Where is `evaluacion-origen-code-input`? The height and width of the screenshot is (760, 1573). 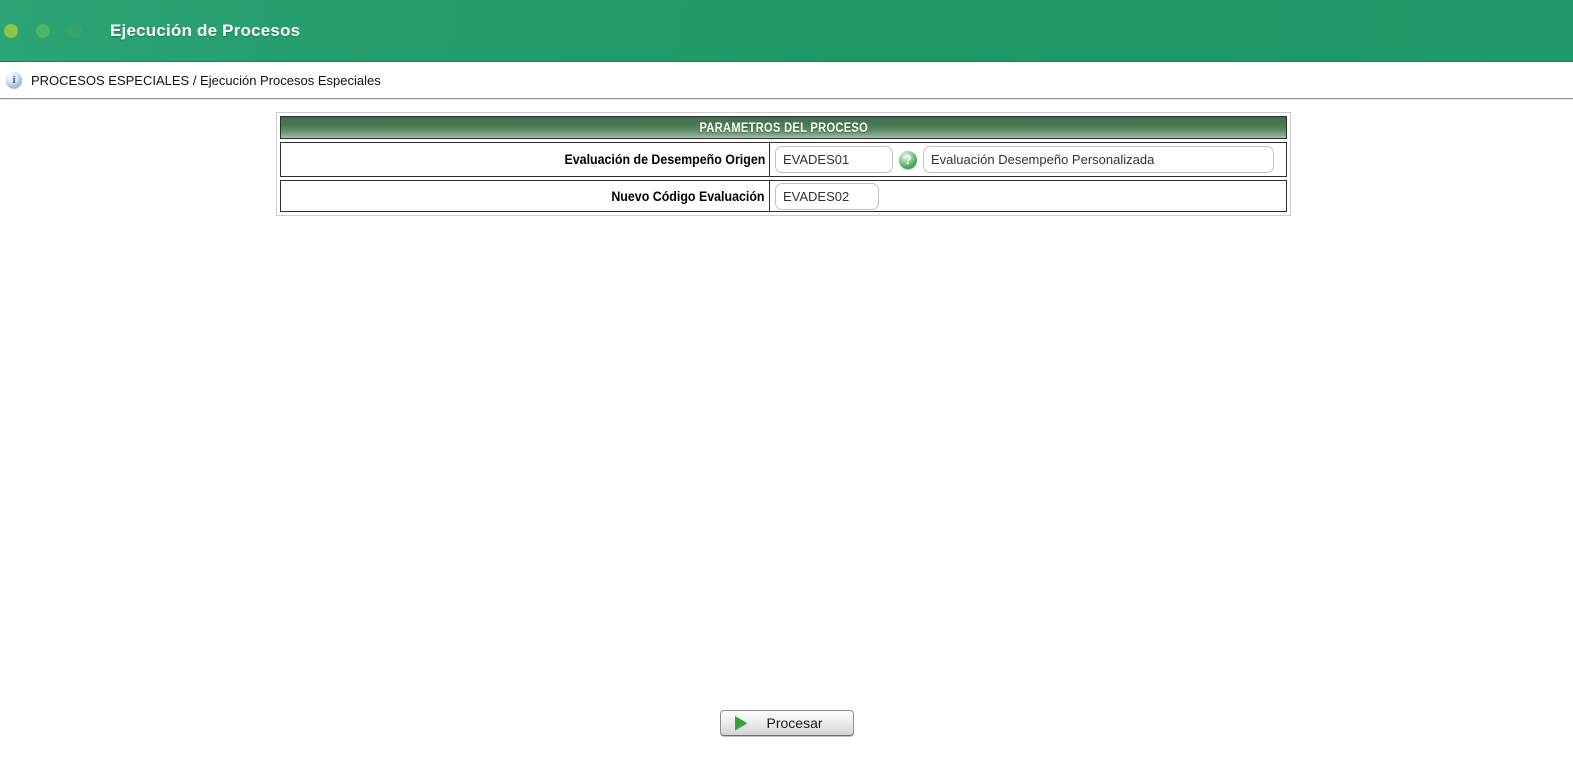 evaluacion-origen-code-input is located at coordinates (834, 159).